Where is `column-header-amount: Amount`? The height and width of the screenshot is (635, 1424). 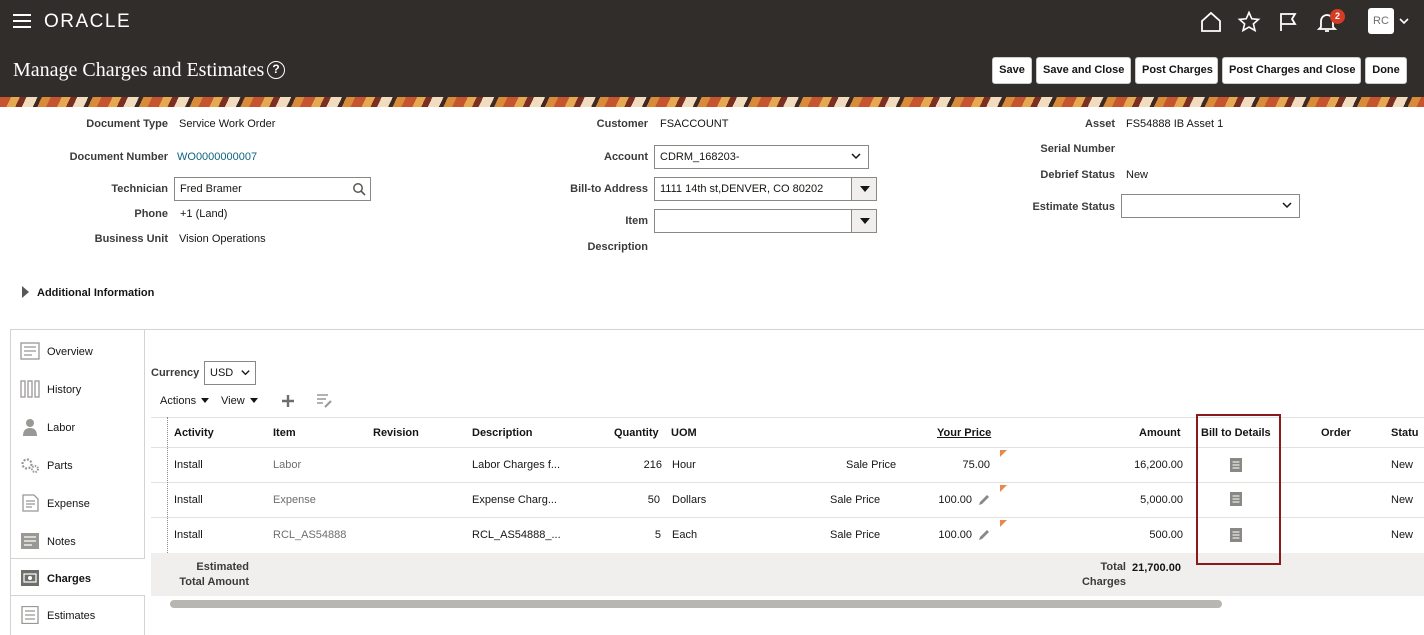 column-header-amount: Amount is located at coordinates (1160, 433).